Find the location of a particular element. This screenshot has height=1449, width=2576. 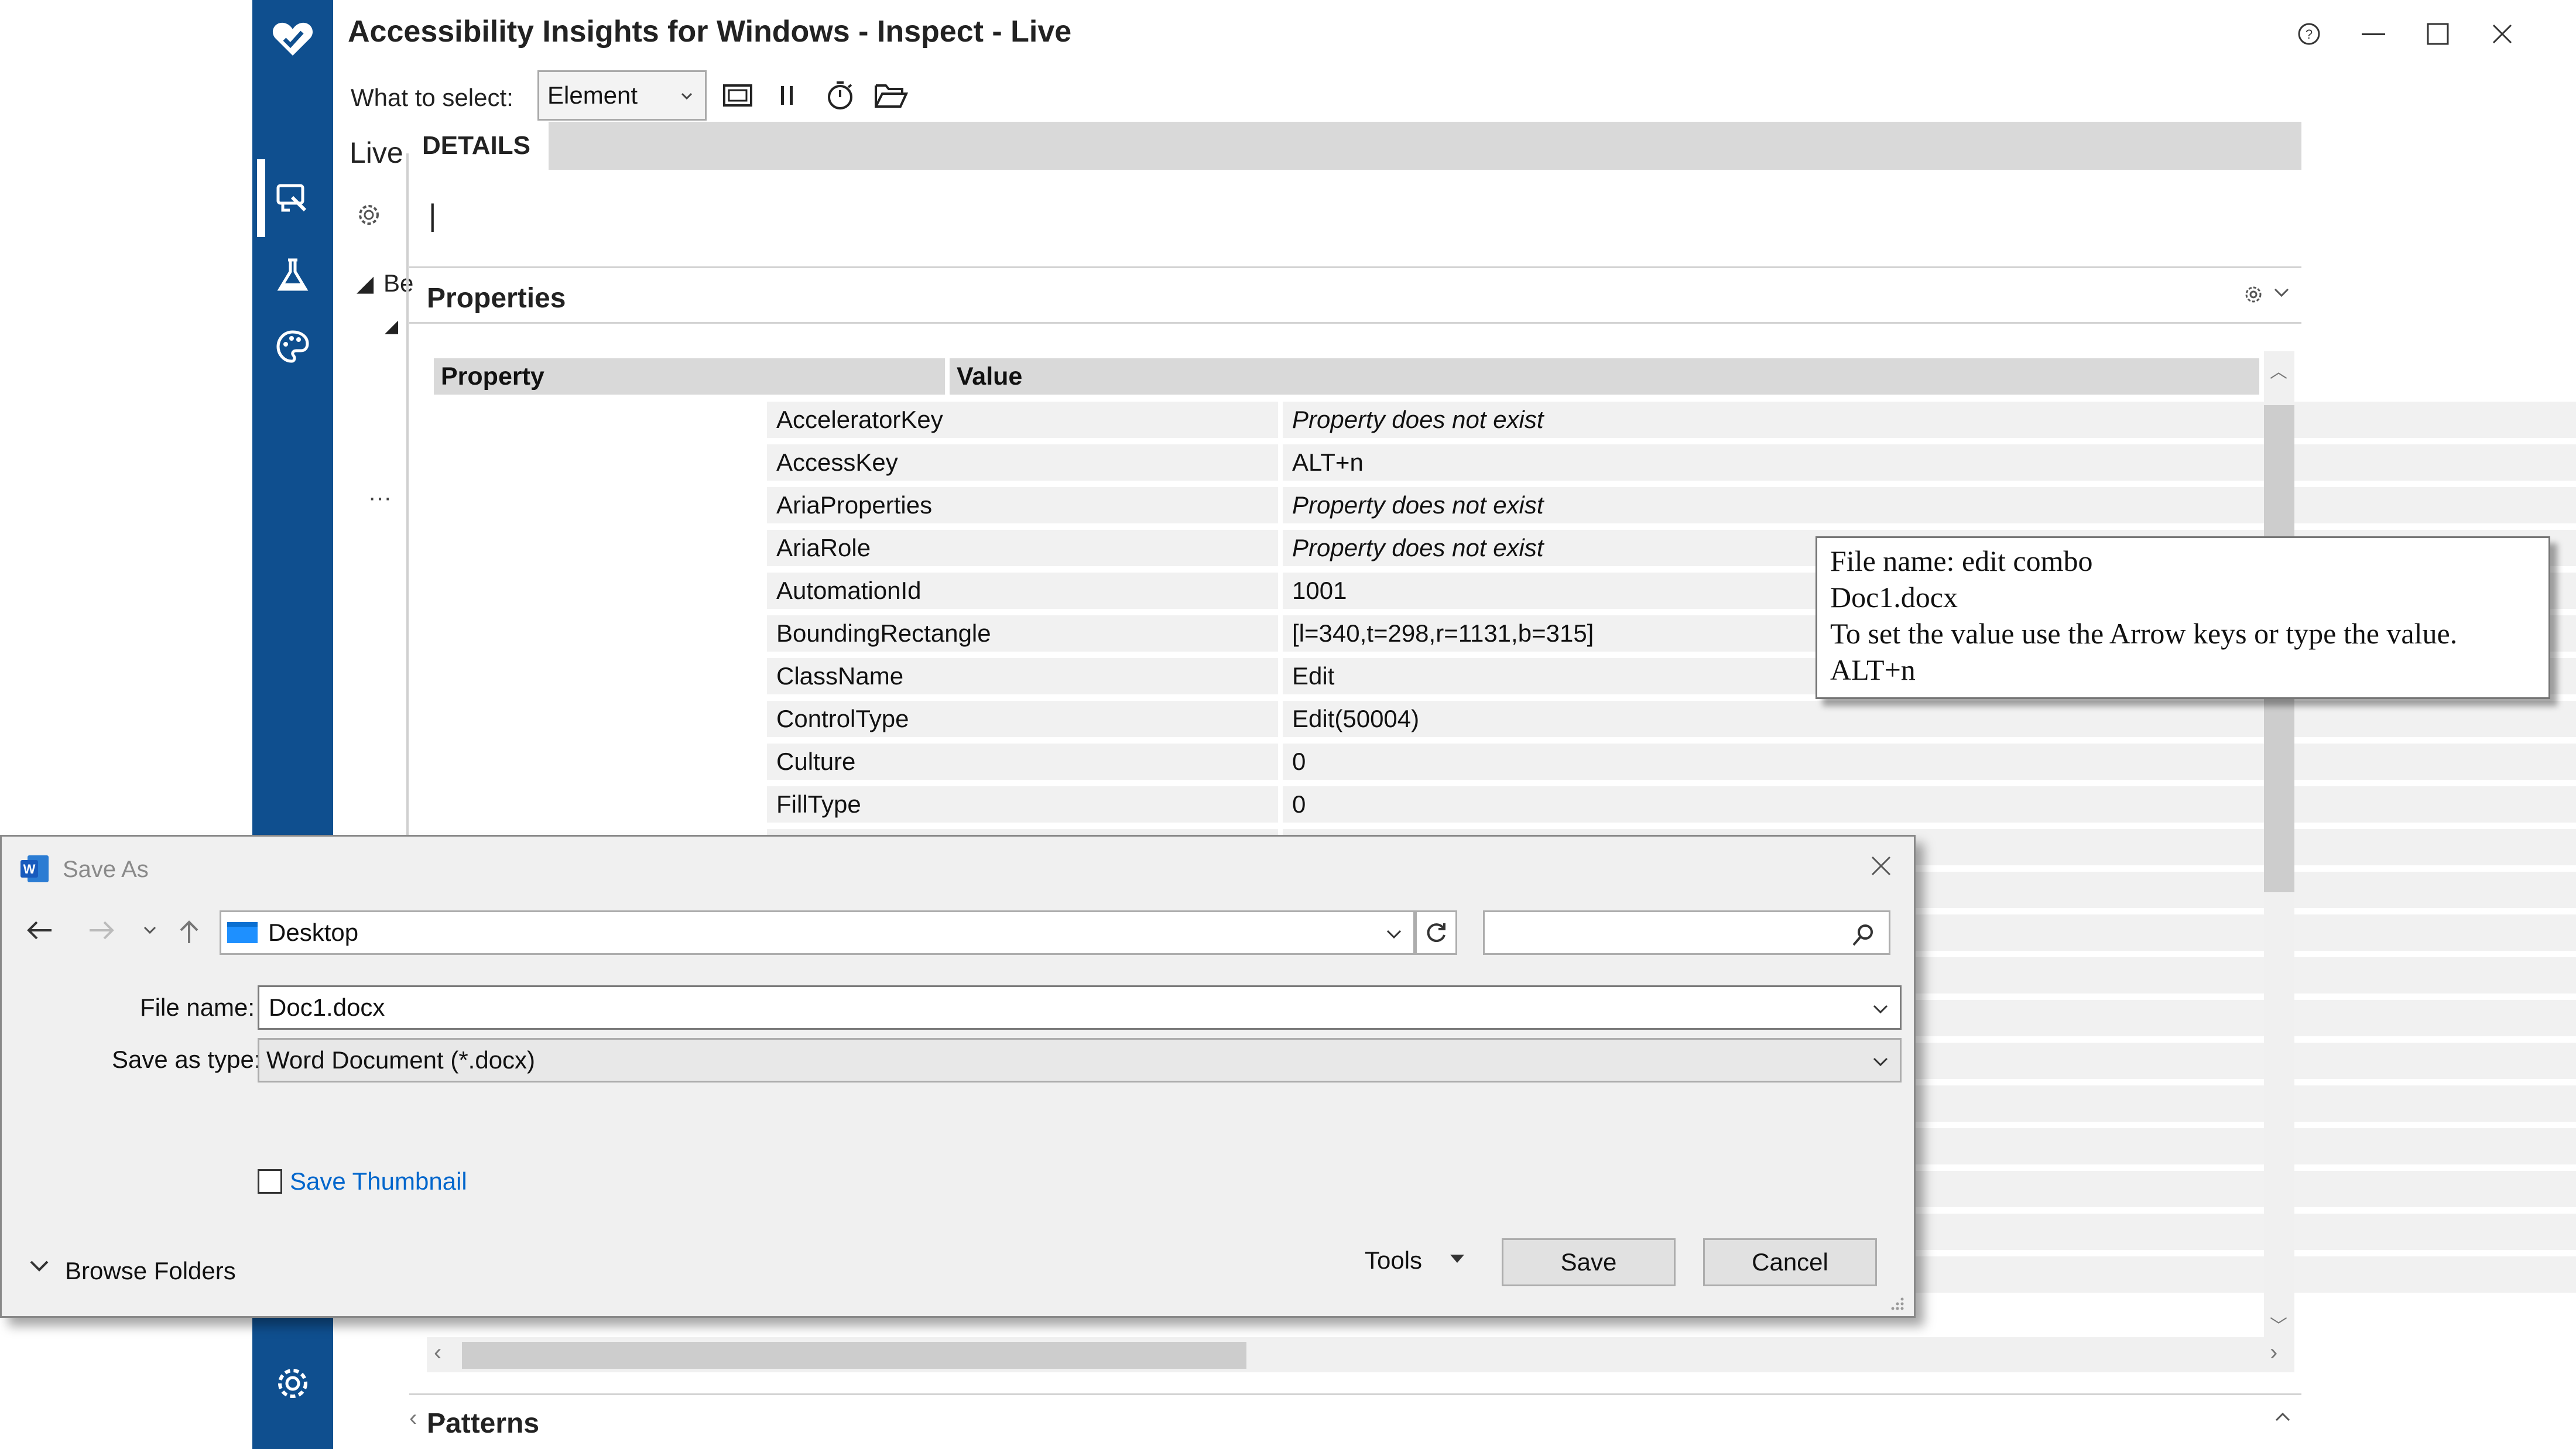

nav-inspect-button is located at coordinates (292, 199).